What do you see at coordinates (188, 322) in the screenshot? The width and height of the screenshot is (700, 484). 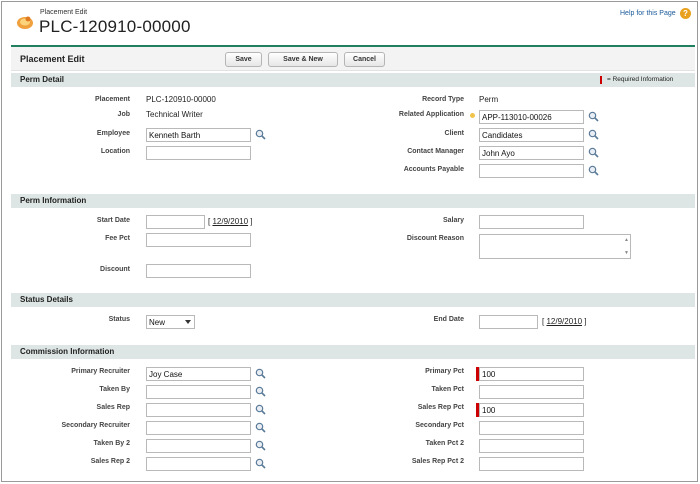 I see `chevron-down-icon` at bounding box center [188, 322].